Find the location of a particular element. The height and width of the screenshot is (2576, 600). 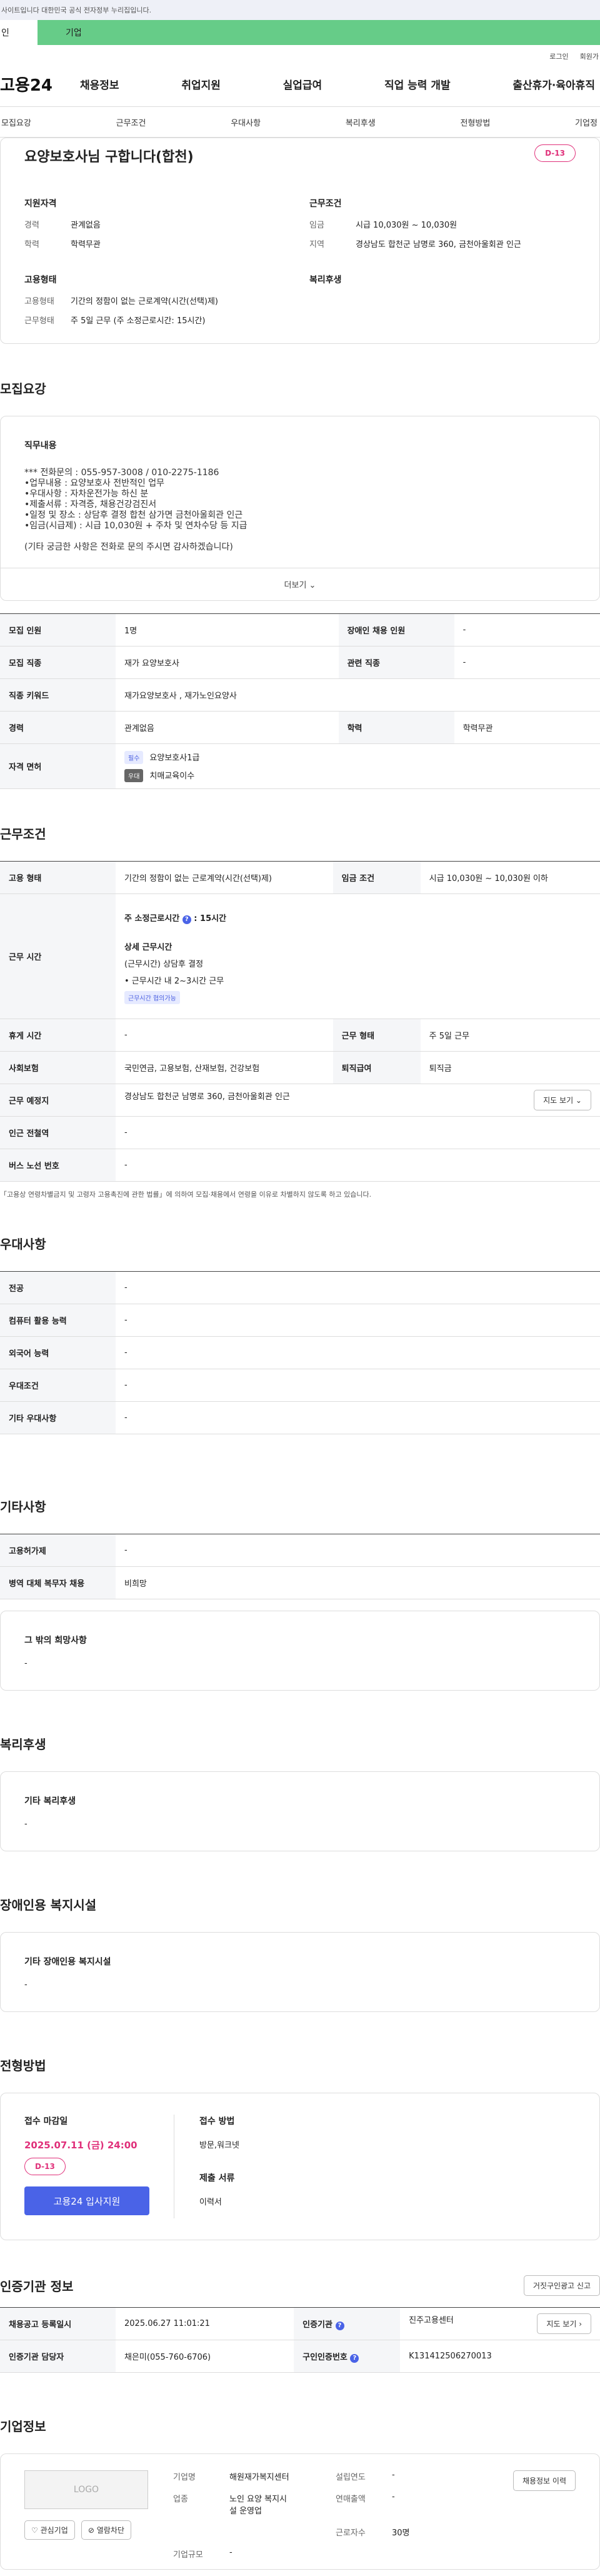

gnb-item-parental-leave: 출산휴가·육아휴직 is located at coordinates (553, 84).